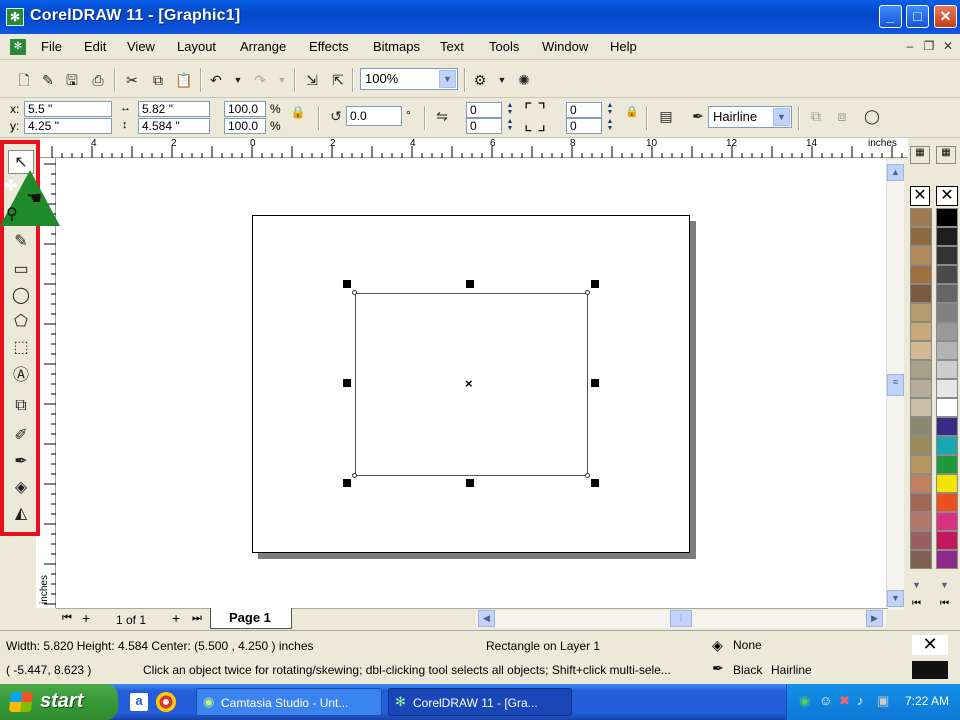 This screenshot has height=720, width=960. I want to click on speaker-icon: ♪, so click(860, 700).